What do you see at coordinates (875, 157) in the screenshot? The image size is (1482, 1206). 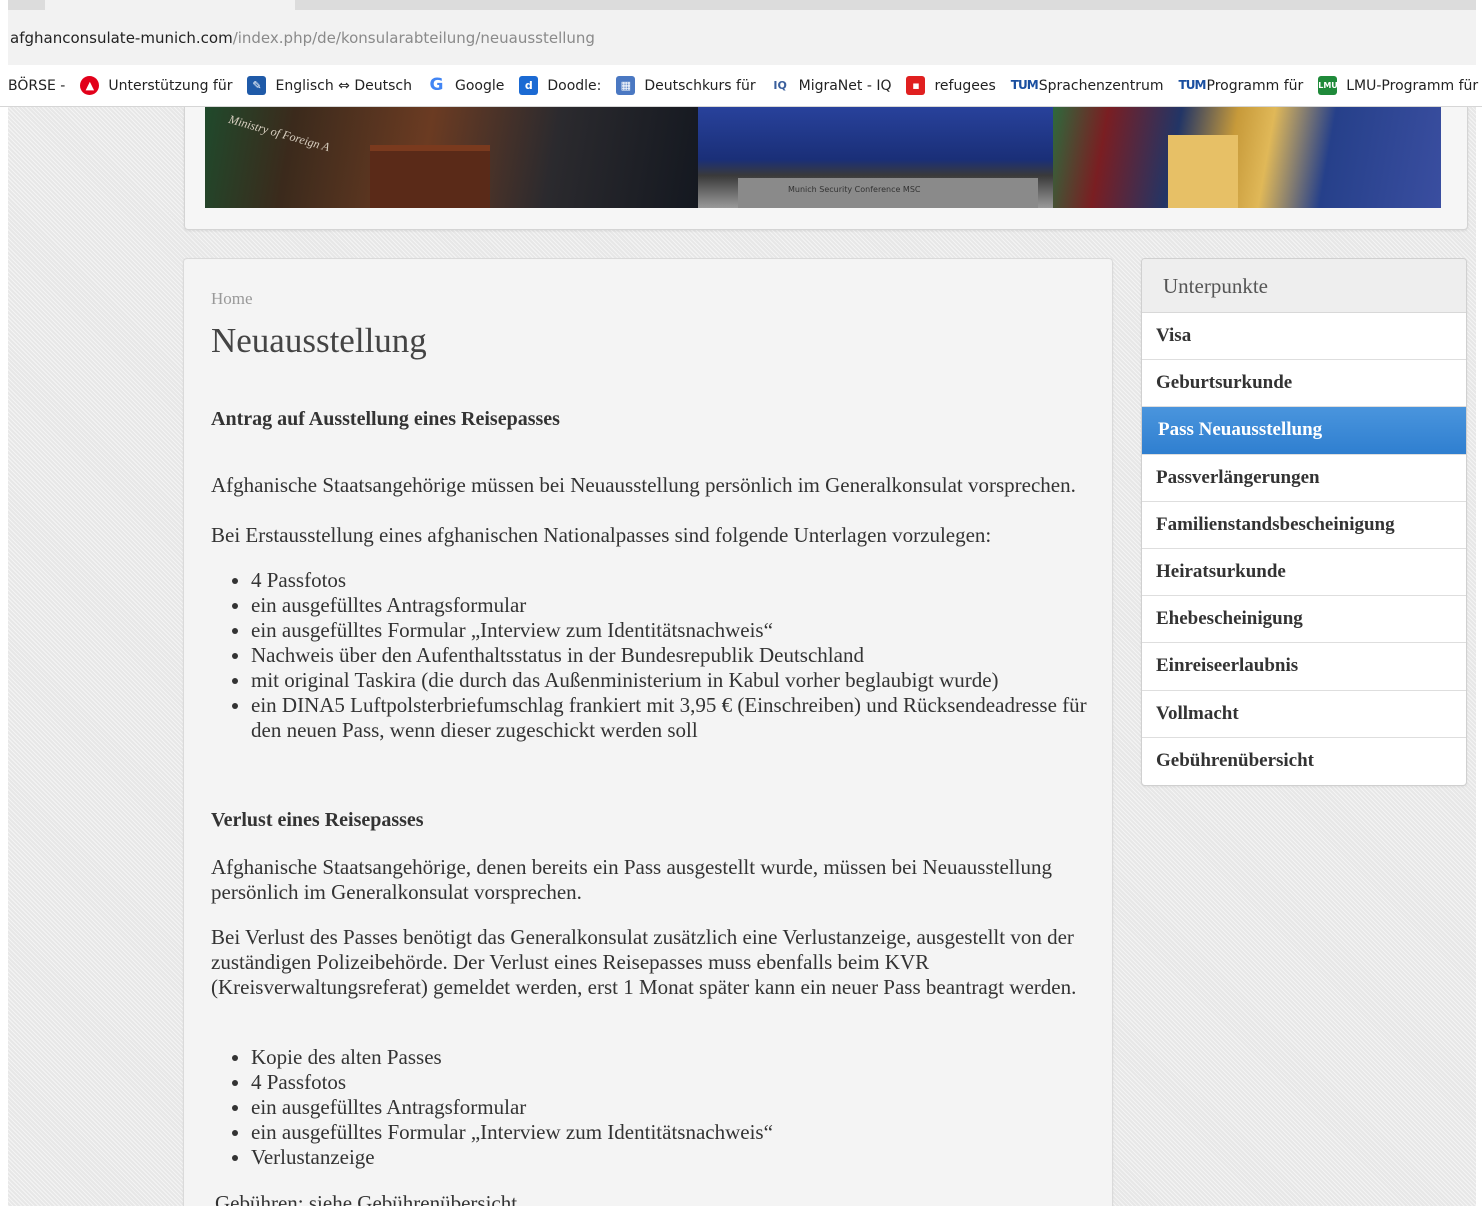 I see `banner-photo-conference: Munich Security Conference MSC` at bounding box center [875, 157].